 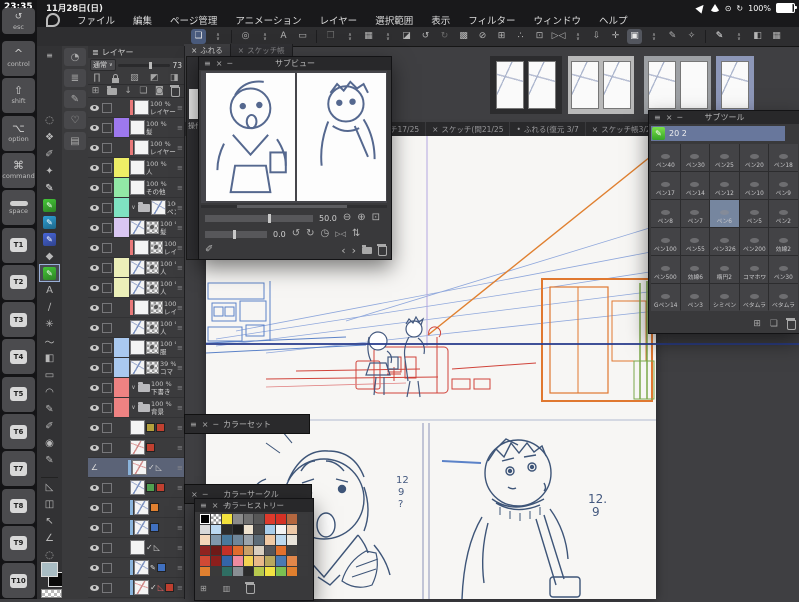 I want to click on speedline-tool: ◺, so click(x=49, y=487).